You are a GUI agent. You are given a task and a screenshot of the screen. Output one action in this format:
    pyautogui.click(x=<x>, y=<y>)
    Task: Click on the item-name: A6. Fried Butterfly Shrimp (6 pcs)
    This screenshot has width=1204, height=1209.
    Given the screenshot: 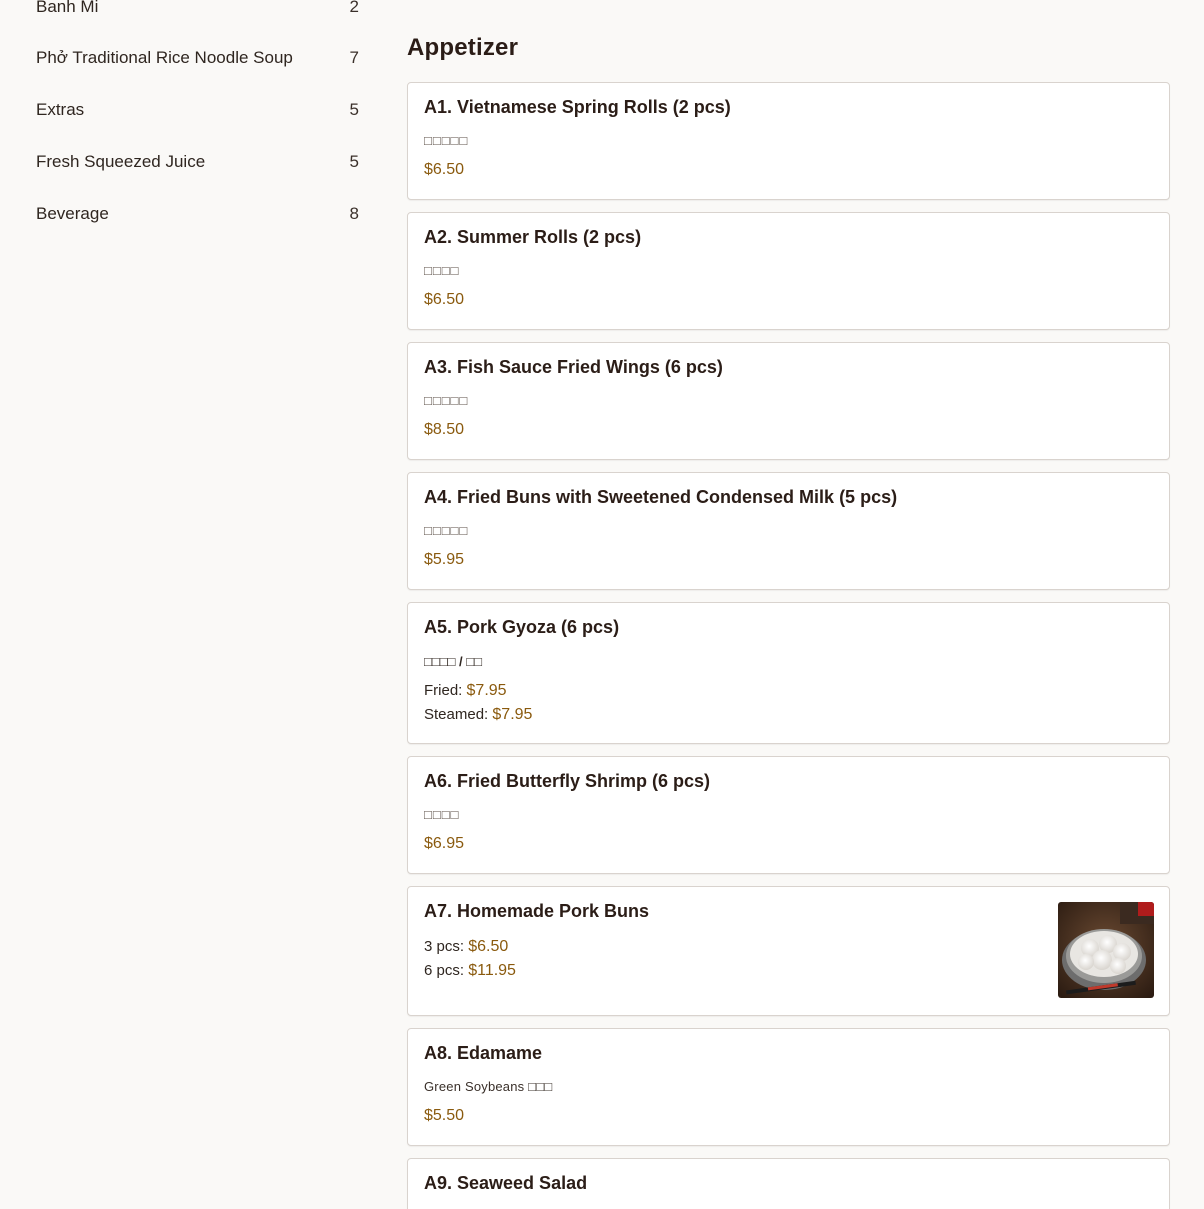 What is the action you would take?
    pyautogui.click(x=567, y=781)
    